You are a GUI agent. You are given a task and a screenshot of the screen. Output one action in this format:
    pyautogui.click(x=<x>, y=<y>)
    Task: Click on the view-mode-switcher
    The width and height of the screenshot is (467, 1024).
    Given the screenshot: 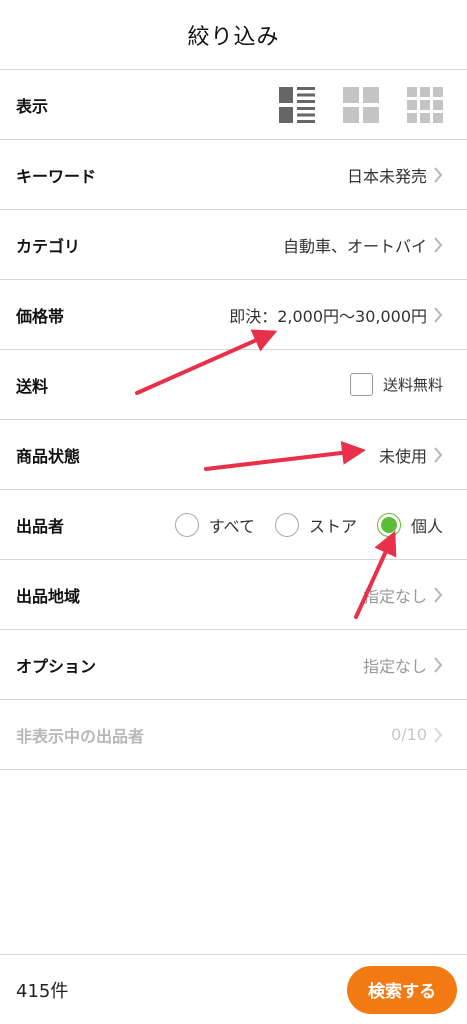 What is the action you would take?
    pyautogui.click(x=361, y=104)
    